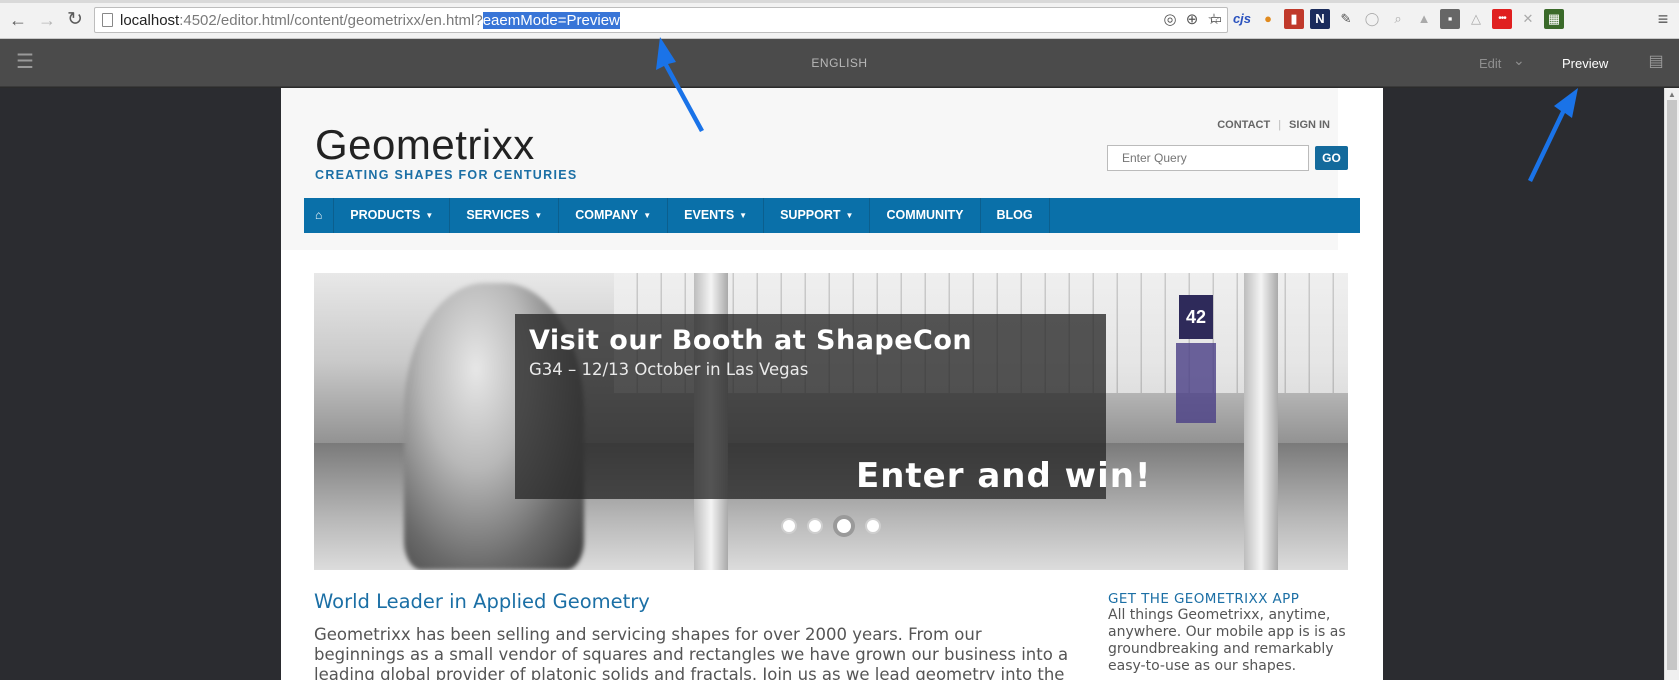 Image resolution: width=1679 pixels, height=680 pixels. Describe the element at coordinates (1170, 20) in the screenshot. I see `location-icon: ◎` at that location.